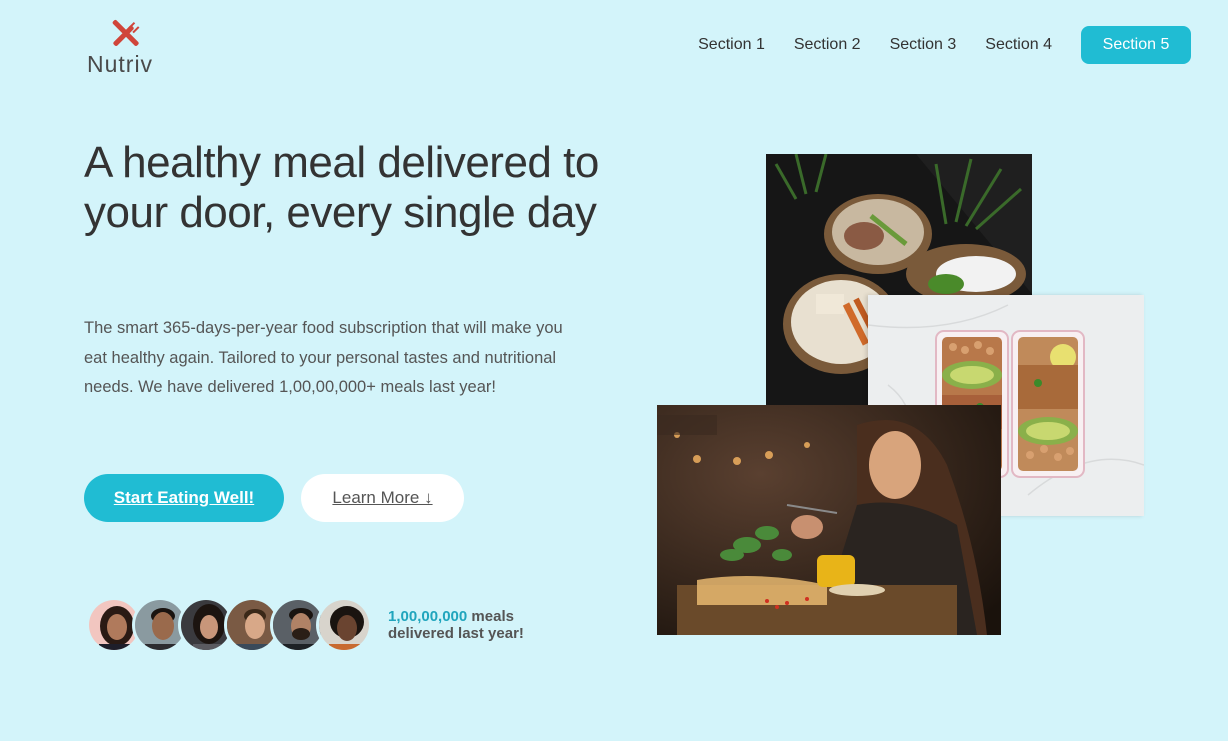 The image size is (1228, 741). What do you see at coordinates (1136, 45) in the screenshot?
I see `nav-section-5-button: Section 5` at bounding box center [1136, 45].